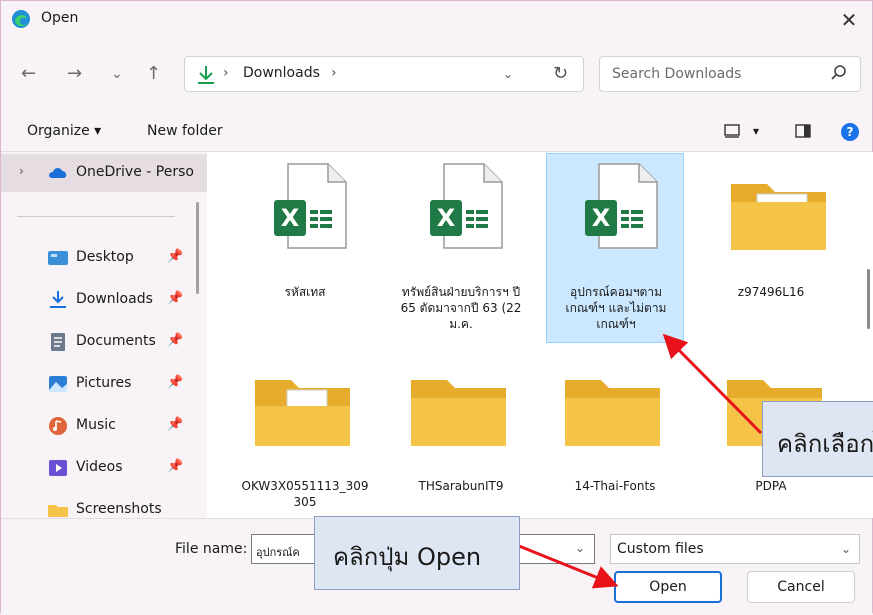 The width and height of the screenshot is (873, 615). What do you see at coordinates (305, 494) in the screenshot?
I see `file-name: OKW3X0551113_309305` at bounding box center [305, 494].